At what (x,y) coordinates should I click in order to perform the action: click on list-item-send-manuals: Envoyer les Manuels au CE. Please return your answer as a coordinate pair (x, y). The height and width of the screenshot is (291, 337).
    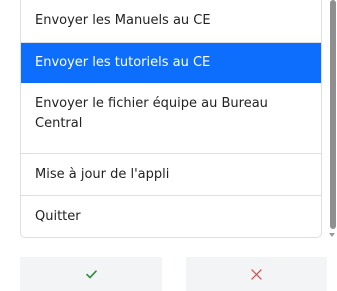
    Looking at the image, I should click on (171, 21).